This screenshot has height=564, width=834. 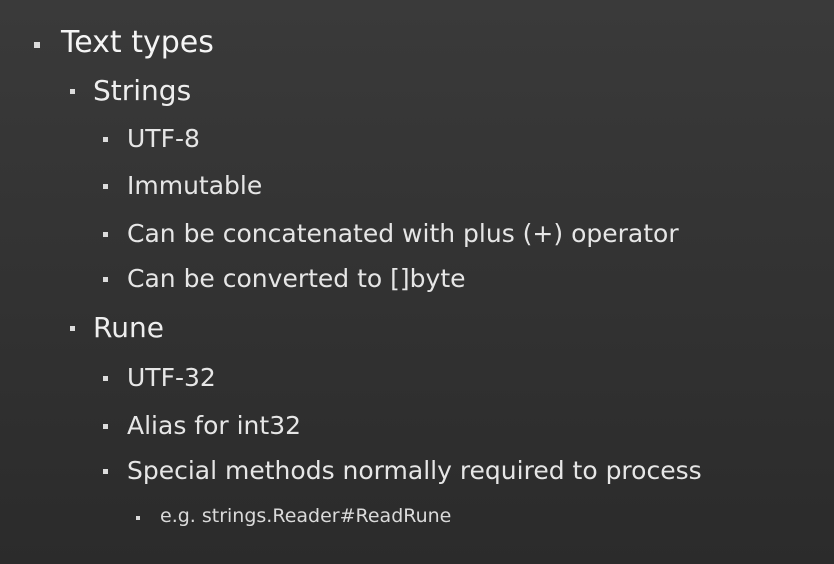 I want to click on bullet-immutable: Immutable, so click(x=195, y=185).